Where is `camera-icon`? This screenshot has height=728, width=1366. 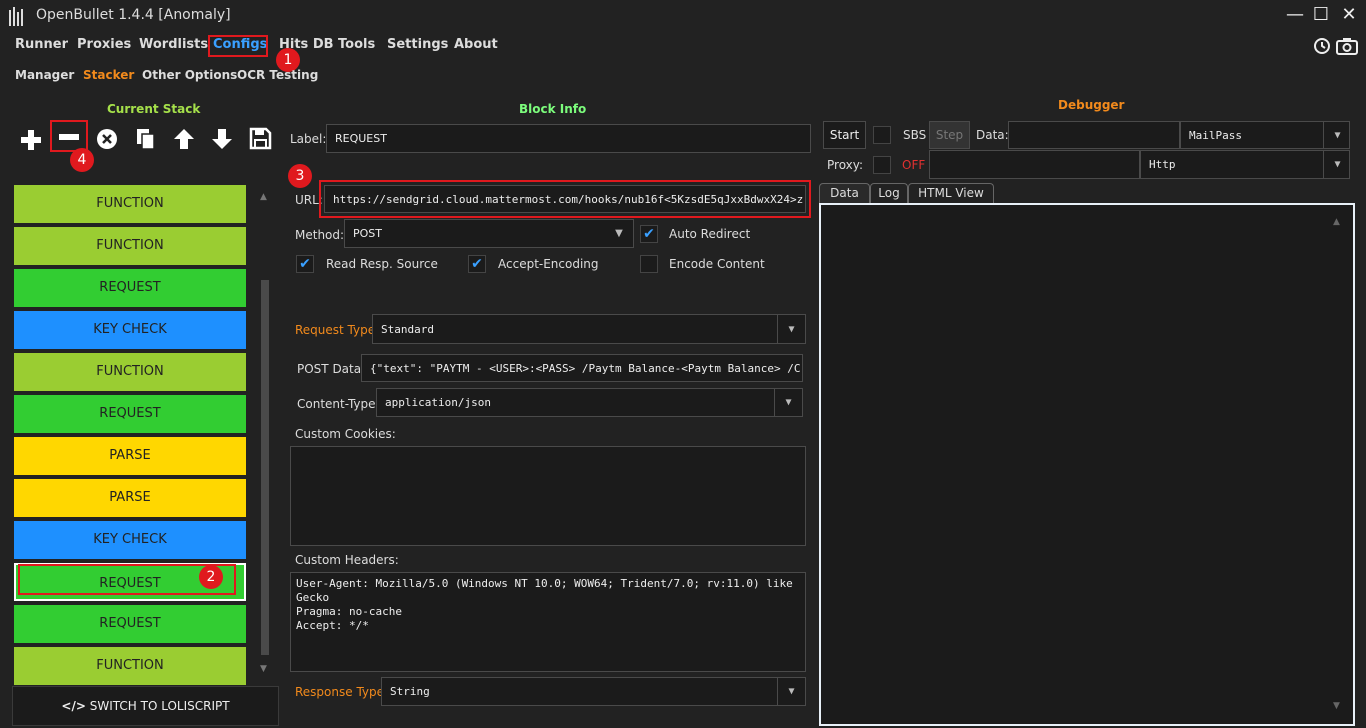 camera-icon is located at coordinates (1347, 46).